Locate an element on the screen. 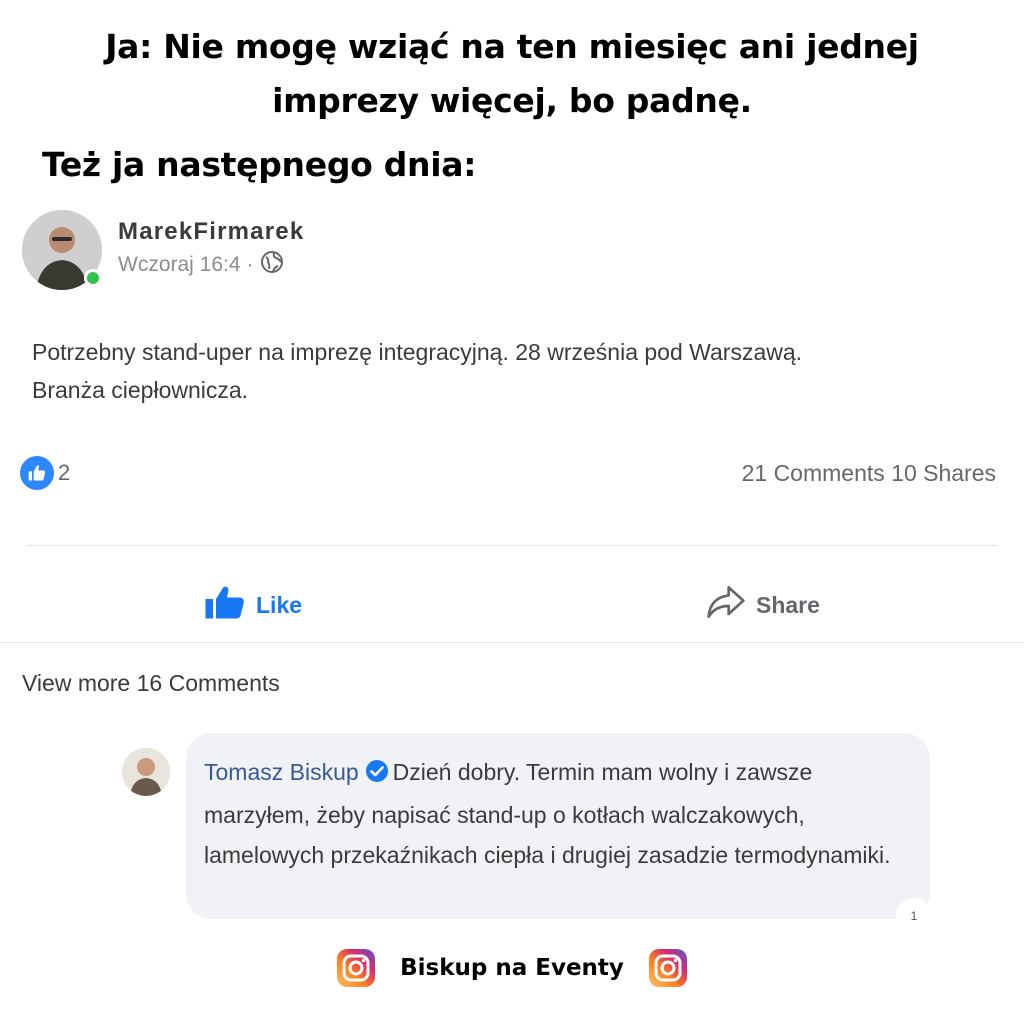 The height and width of the screenshot is (1024, 1024). author-name: MarekFirmarek is located at coordinates (211, 232).